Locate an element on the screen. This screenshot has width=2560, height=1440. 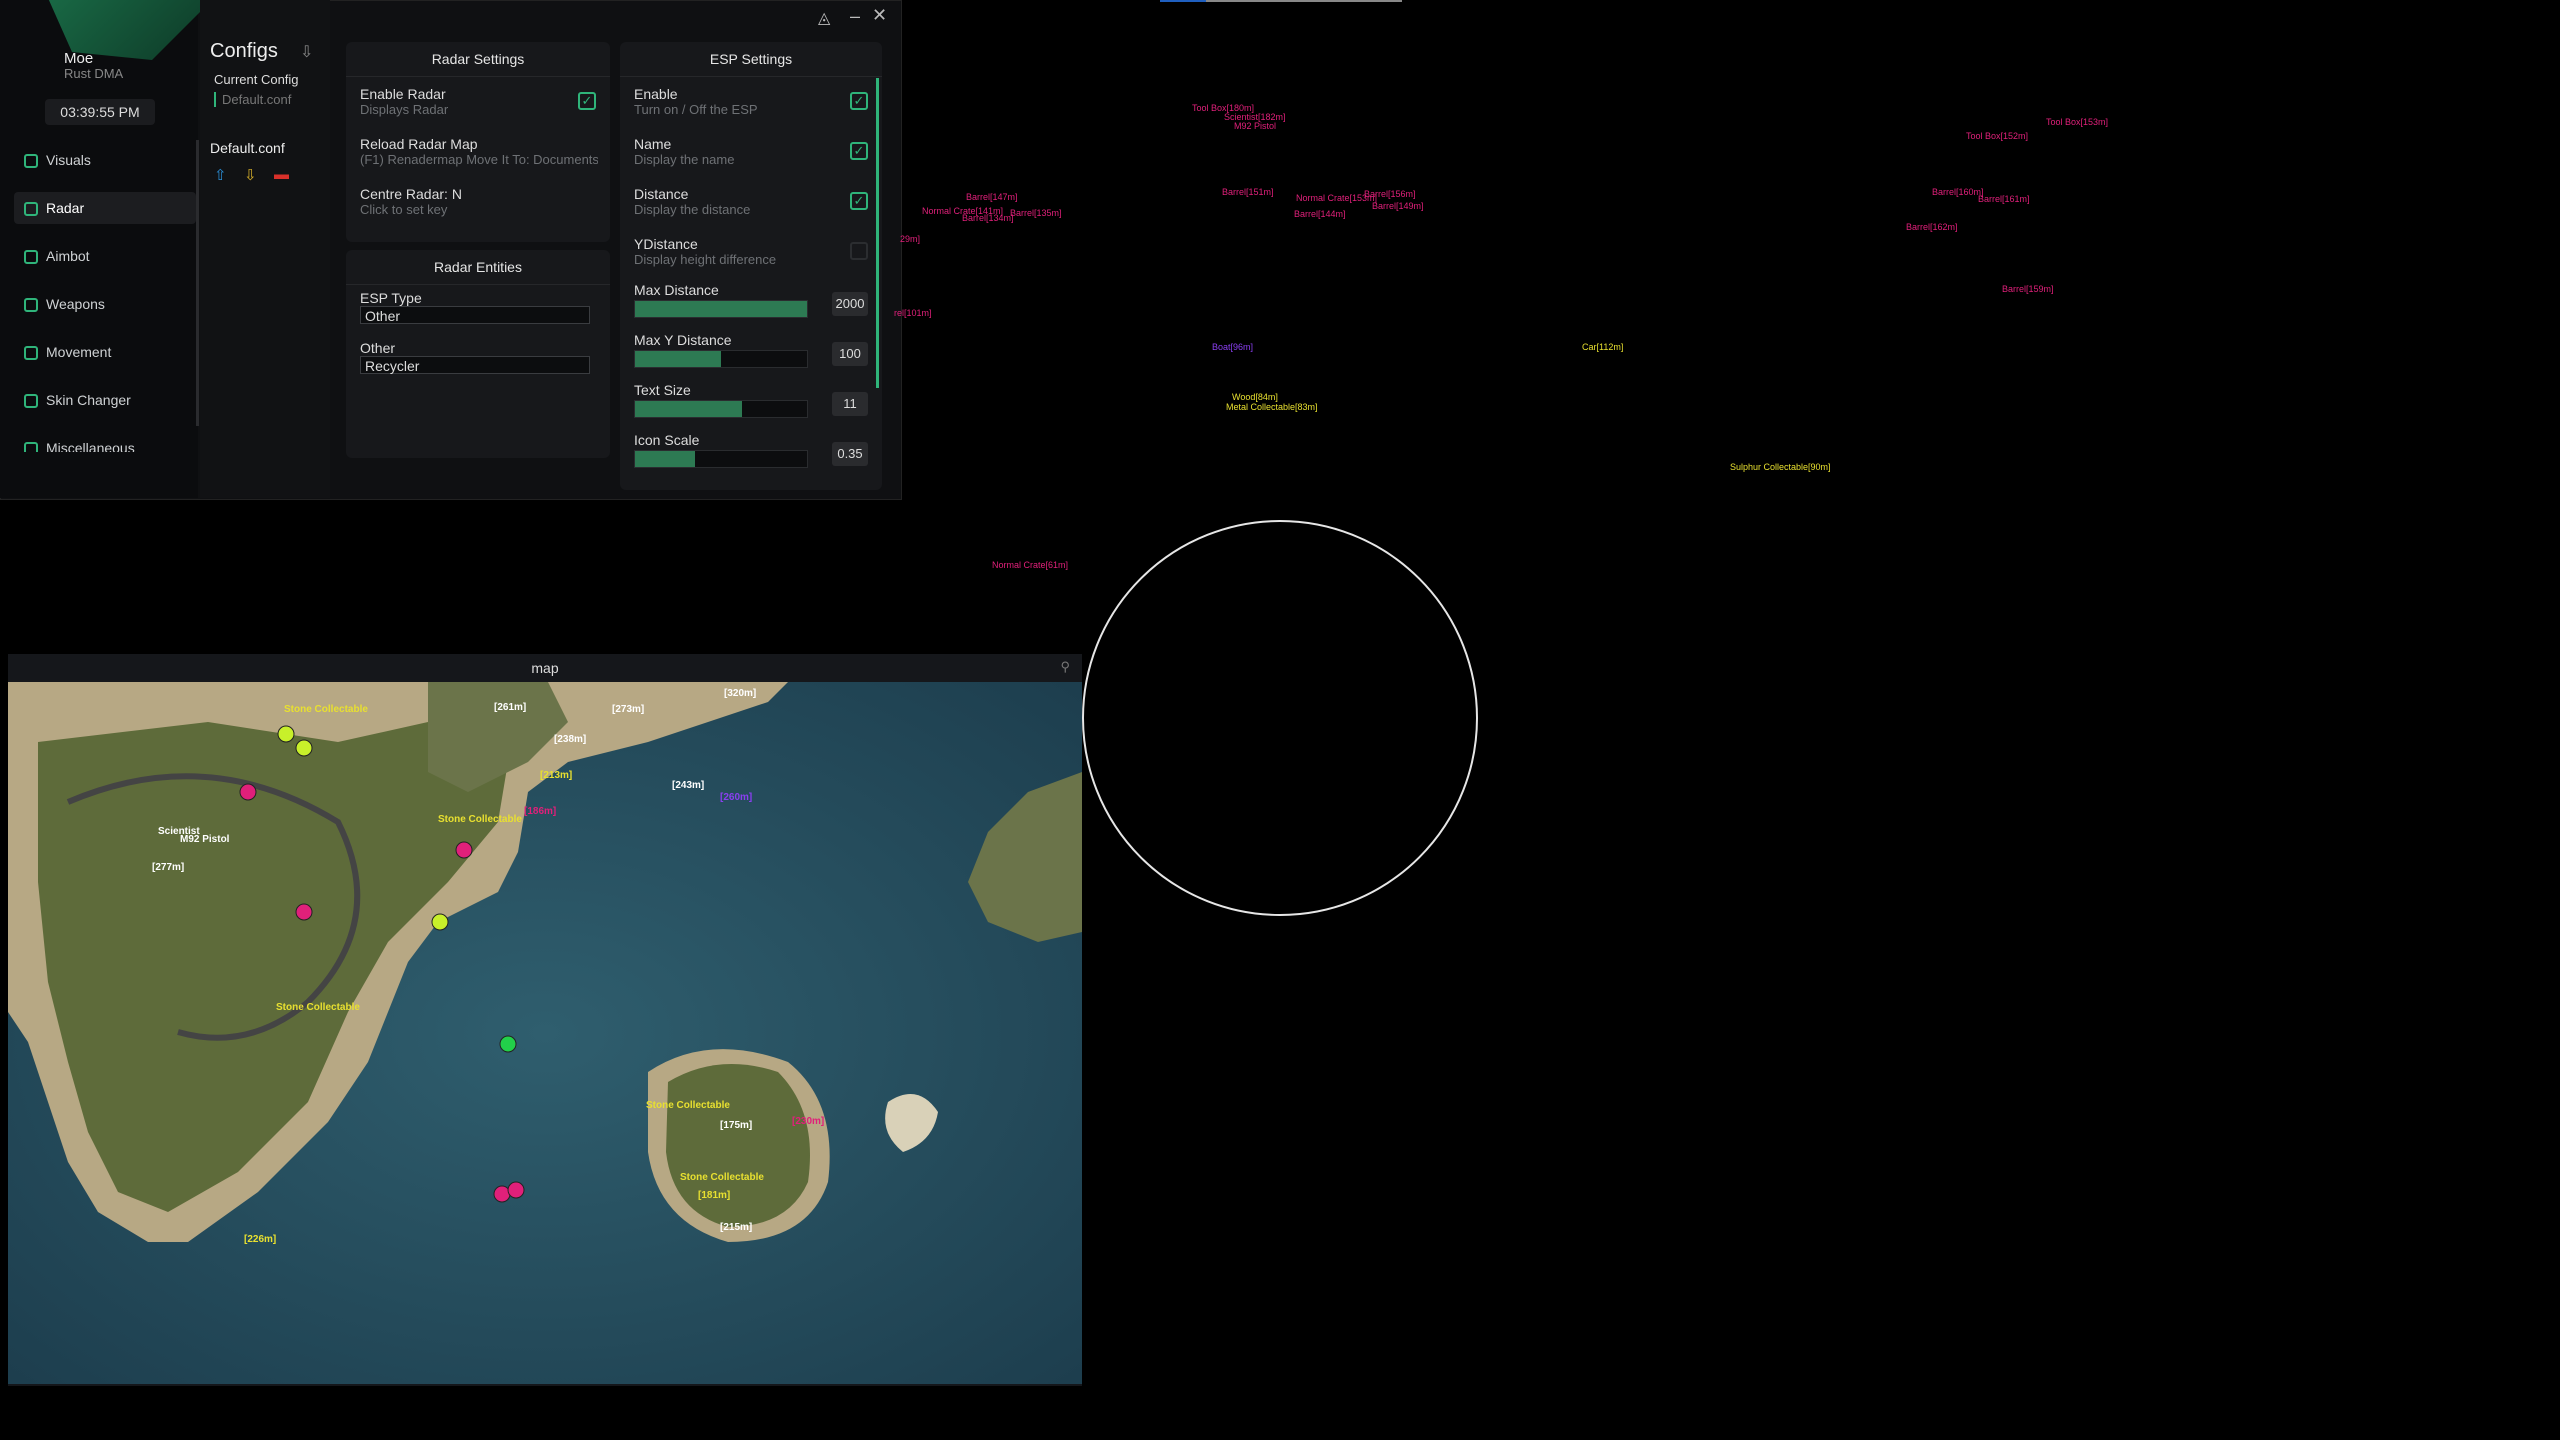
max-distance-slider is located at coordinates (721, 309).